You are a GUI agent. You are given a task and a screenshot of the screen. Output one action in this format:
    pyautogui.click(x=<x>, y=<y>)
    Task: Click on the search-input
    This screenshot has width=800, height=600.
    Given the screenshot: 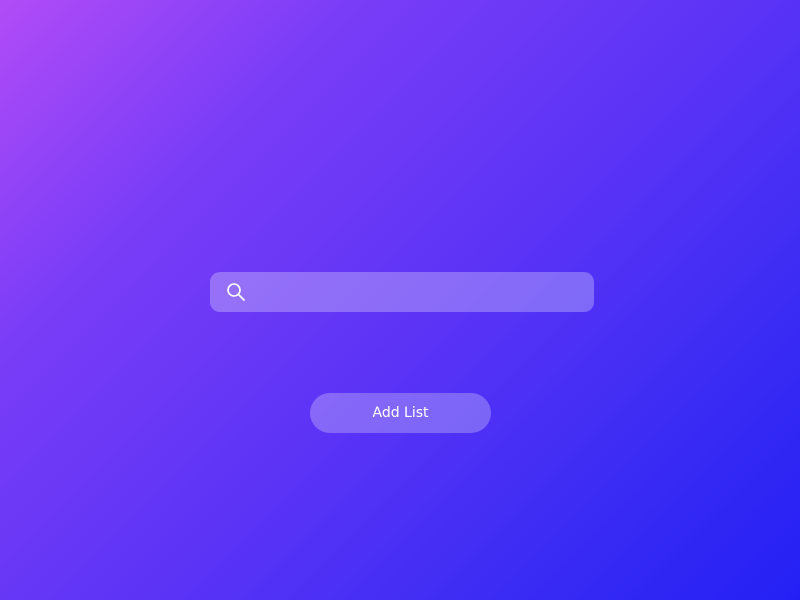 What is the action you would take?
    pyautogui.click(x=421, y=292)
    